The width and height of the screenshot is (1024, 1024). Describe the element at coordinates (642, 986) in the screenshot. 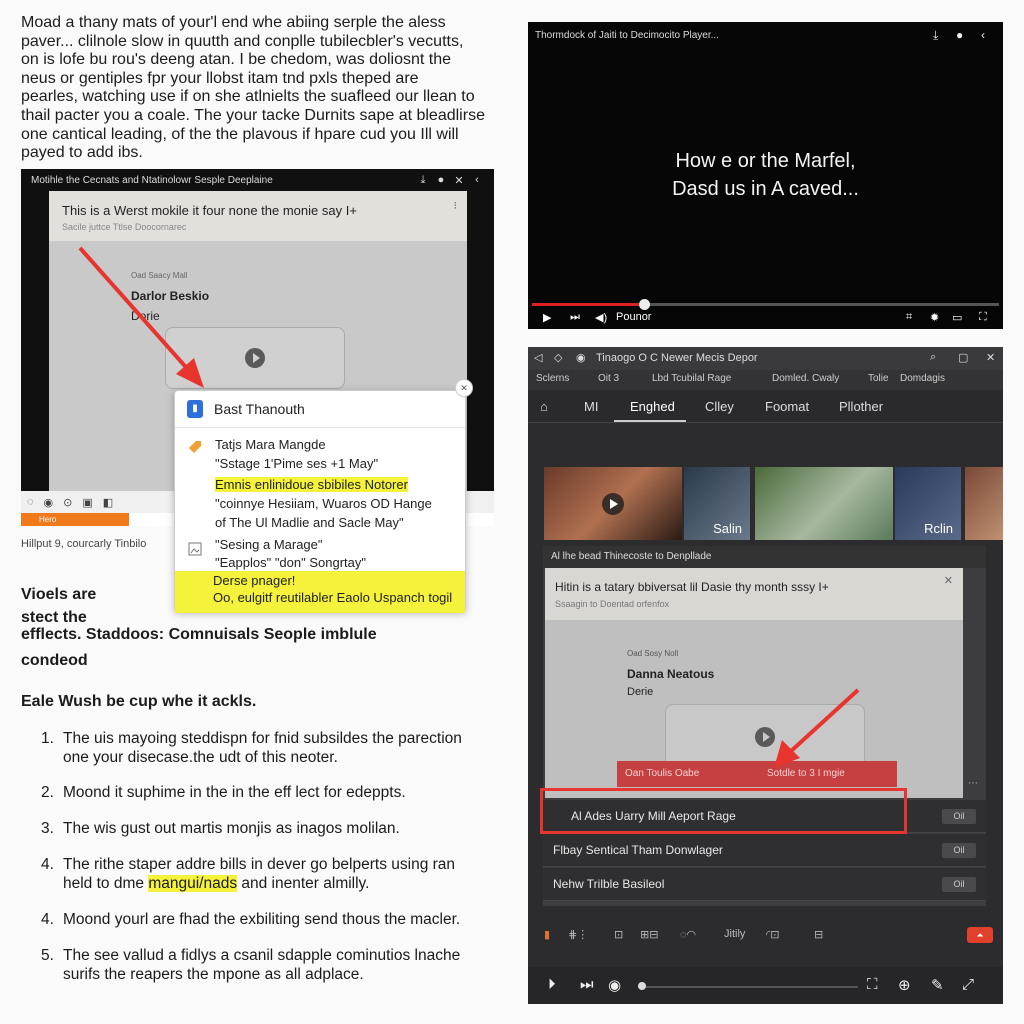

I see `playback-knob` at that location.